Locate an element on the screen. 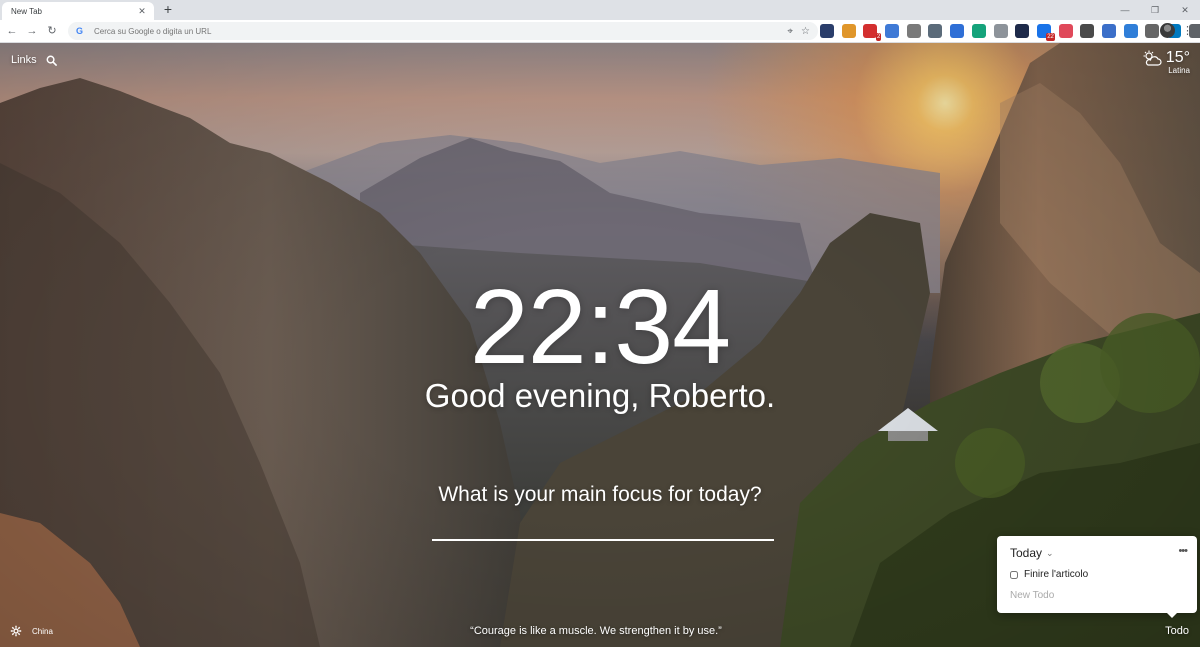  search-icon is located at coordinates (51, 60).